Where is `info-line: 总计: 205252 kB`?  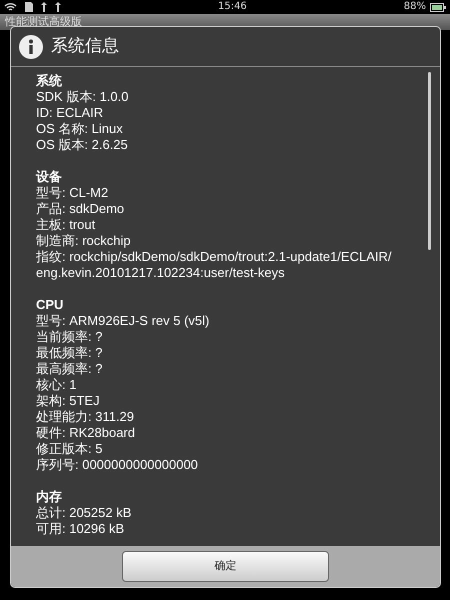 info-line: 总计: 205252 kB is located at coordinates (84, 513).